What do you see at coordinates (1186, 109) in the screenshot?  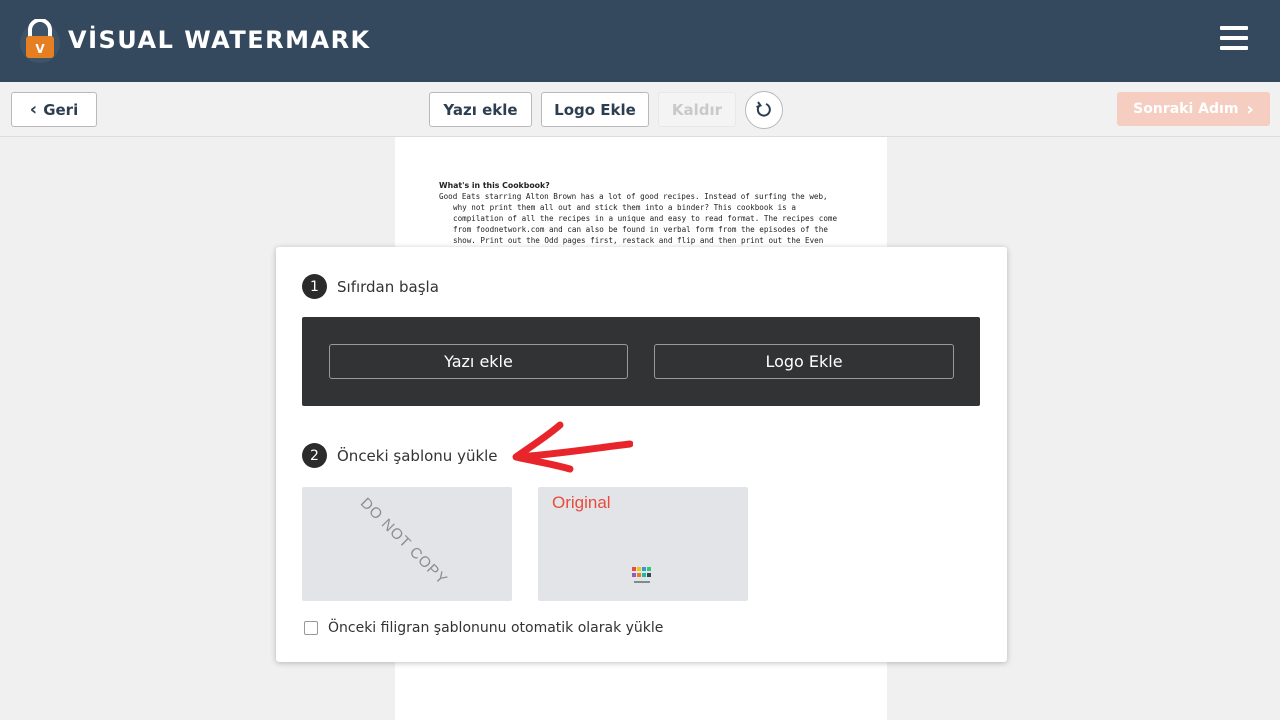 I see `next-step-label: Sonraki Adım` at bounding box center [1186, 109].